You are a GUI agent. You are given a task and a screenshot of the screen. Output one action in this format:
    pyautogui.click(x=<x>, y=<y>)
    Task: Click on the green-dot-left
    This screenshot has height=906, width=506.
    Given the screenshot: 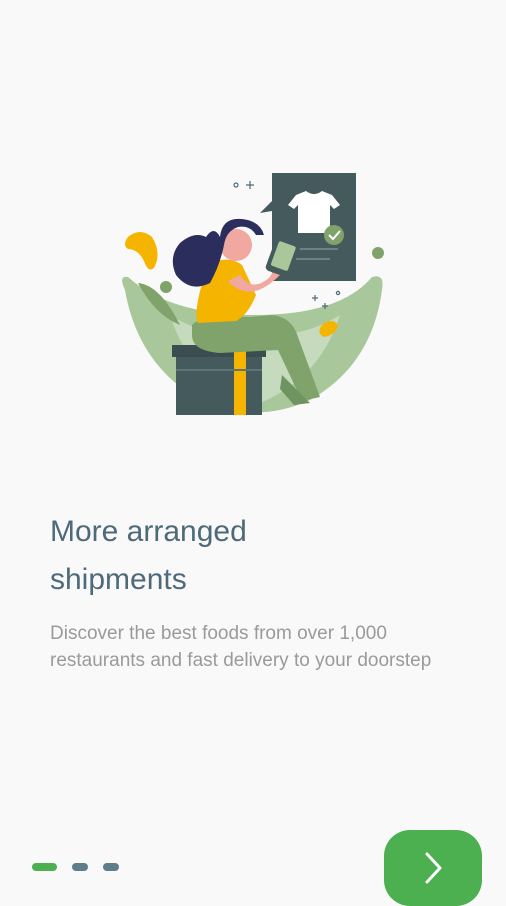 What is the action you would take?
    pyautogui.click(x=166, y=287)
    